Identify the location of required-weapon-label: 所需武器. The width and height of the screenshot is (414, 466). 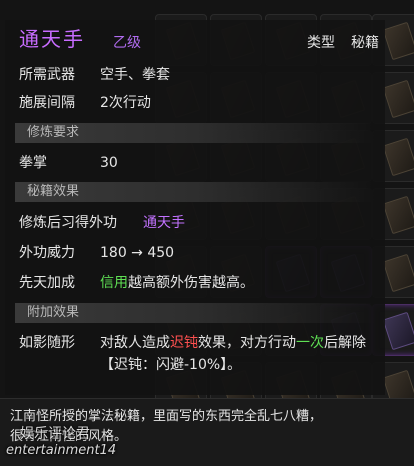
(47, 75).